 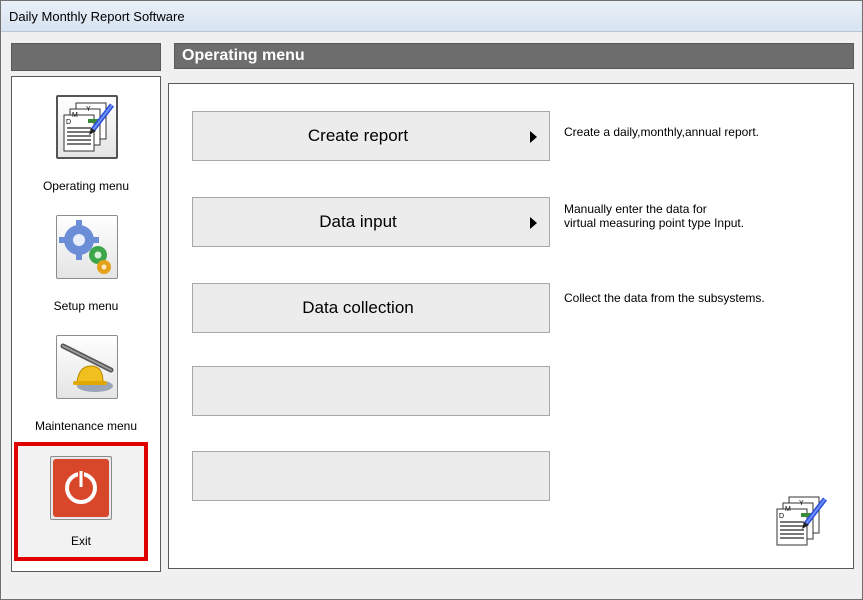 What do you see at coordinates (654, 223) in the screenshot?
I see `description-line: virtual measuring point type Input.` at bounding box center [654, 223].